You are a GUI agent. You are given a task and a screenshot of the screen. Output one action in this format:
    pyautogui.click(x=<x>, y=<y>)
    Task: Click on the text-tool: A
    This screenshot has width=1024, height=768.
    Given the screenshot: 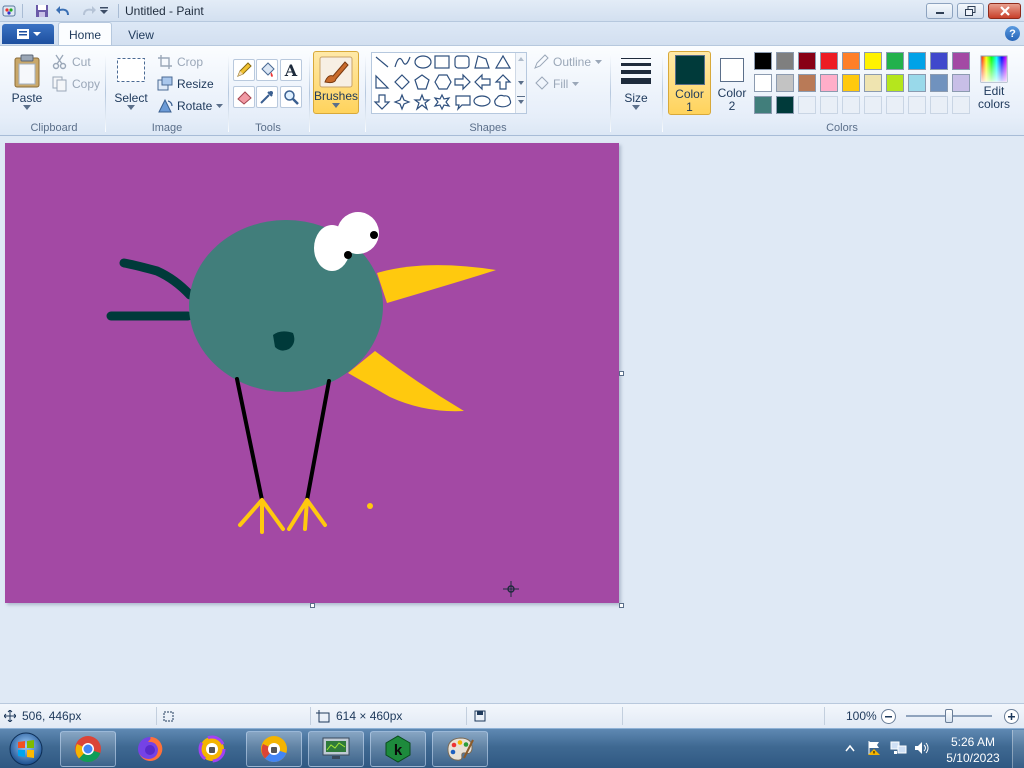 What is the action you would take?
    pyautogui.click(x=291, y=70)
    